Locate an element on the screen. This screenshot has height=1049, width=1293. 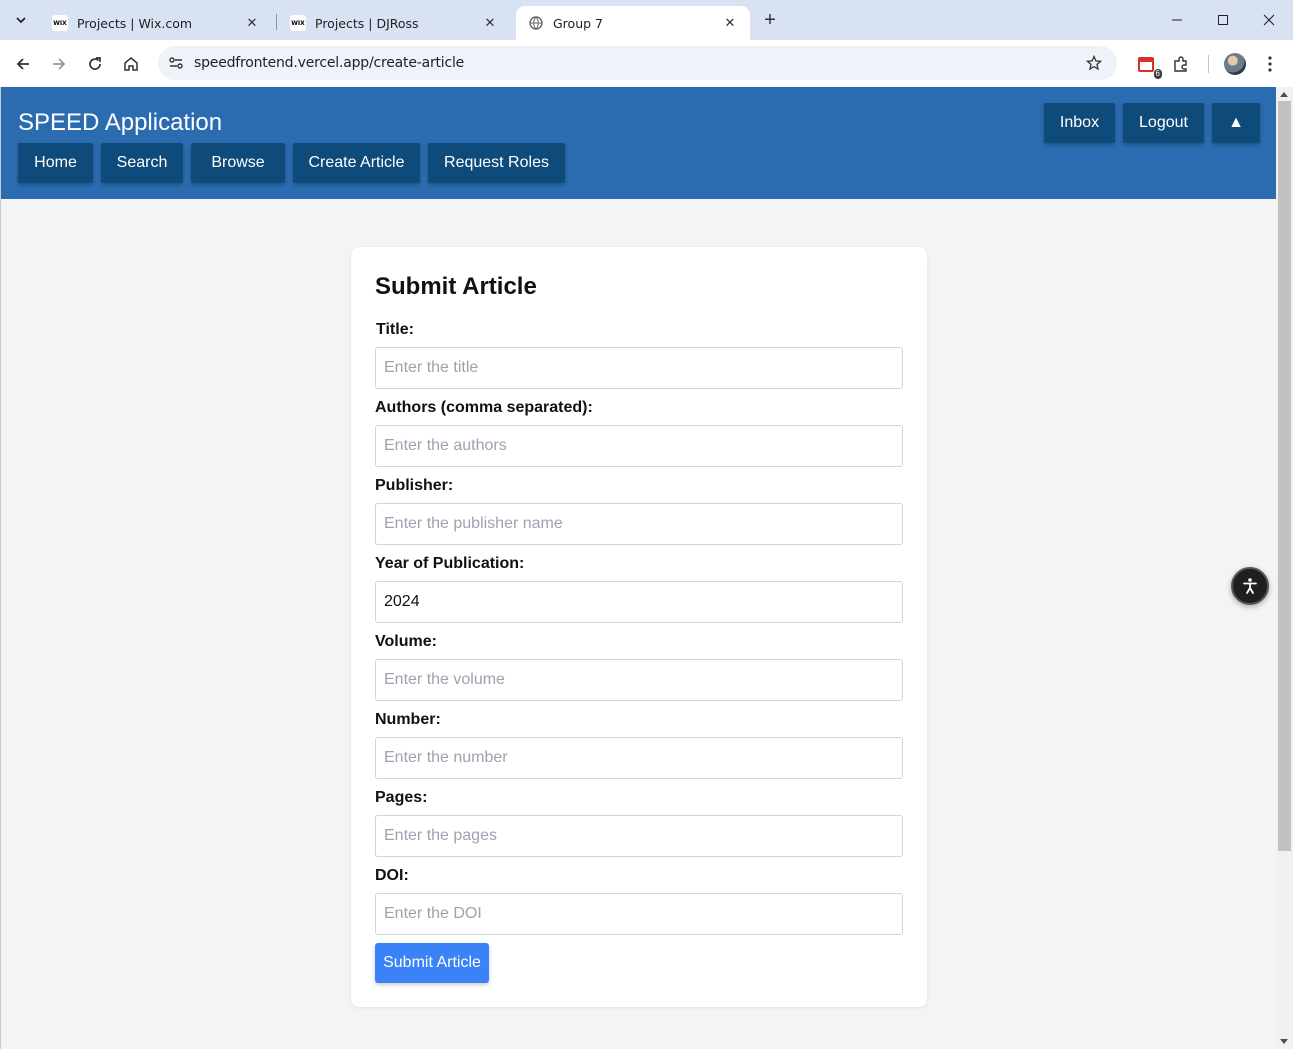
reload-icon is located at coordinates (95, 63).